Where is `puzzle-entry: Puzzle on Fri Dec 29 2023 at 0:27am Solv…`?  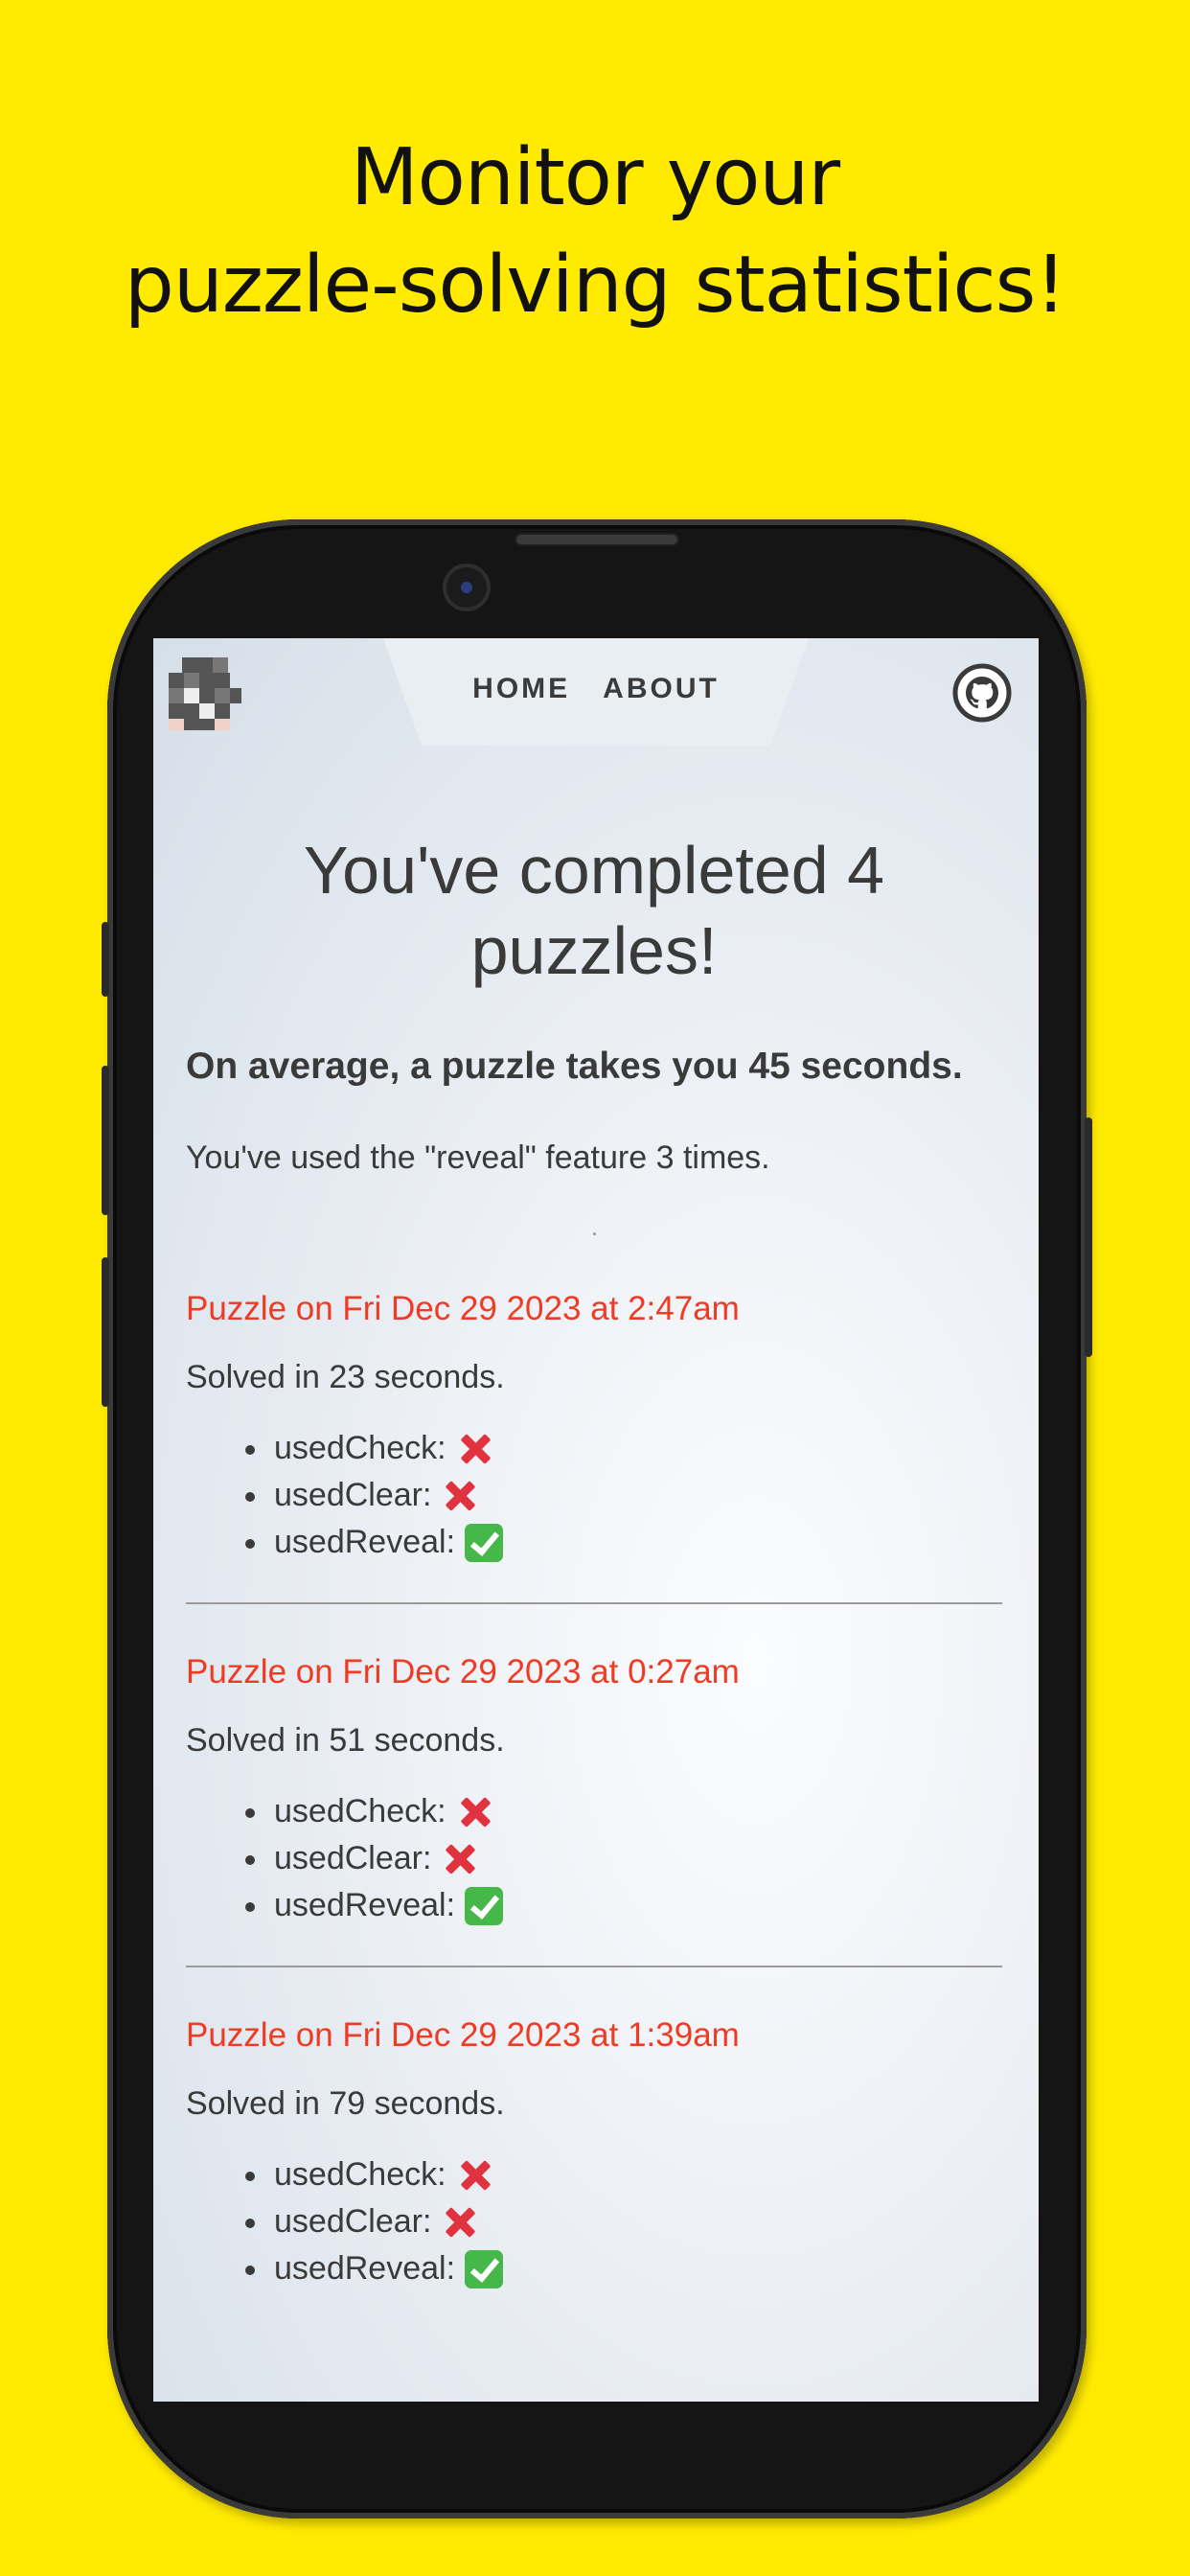
puzzle-entry: Puzzle on Fri Dec 29 2023 at 0:27am Solv… is located at coordinates (594, 1765).